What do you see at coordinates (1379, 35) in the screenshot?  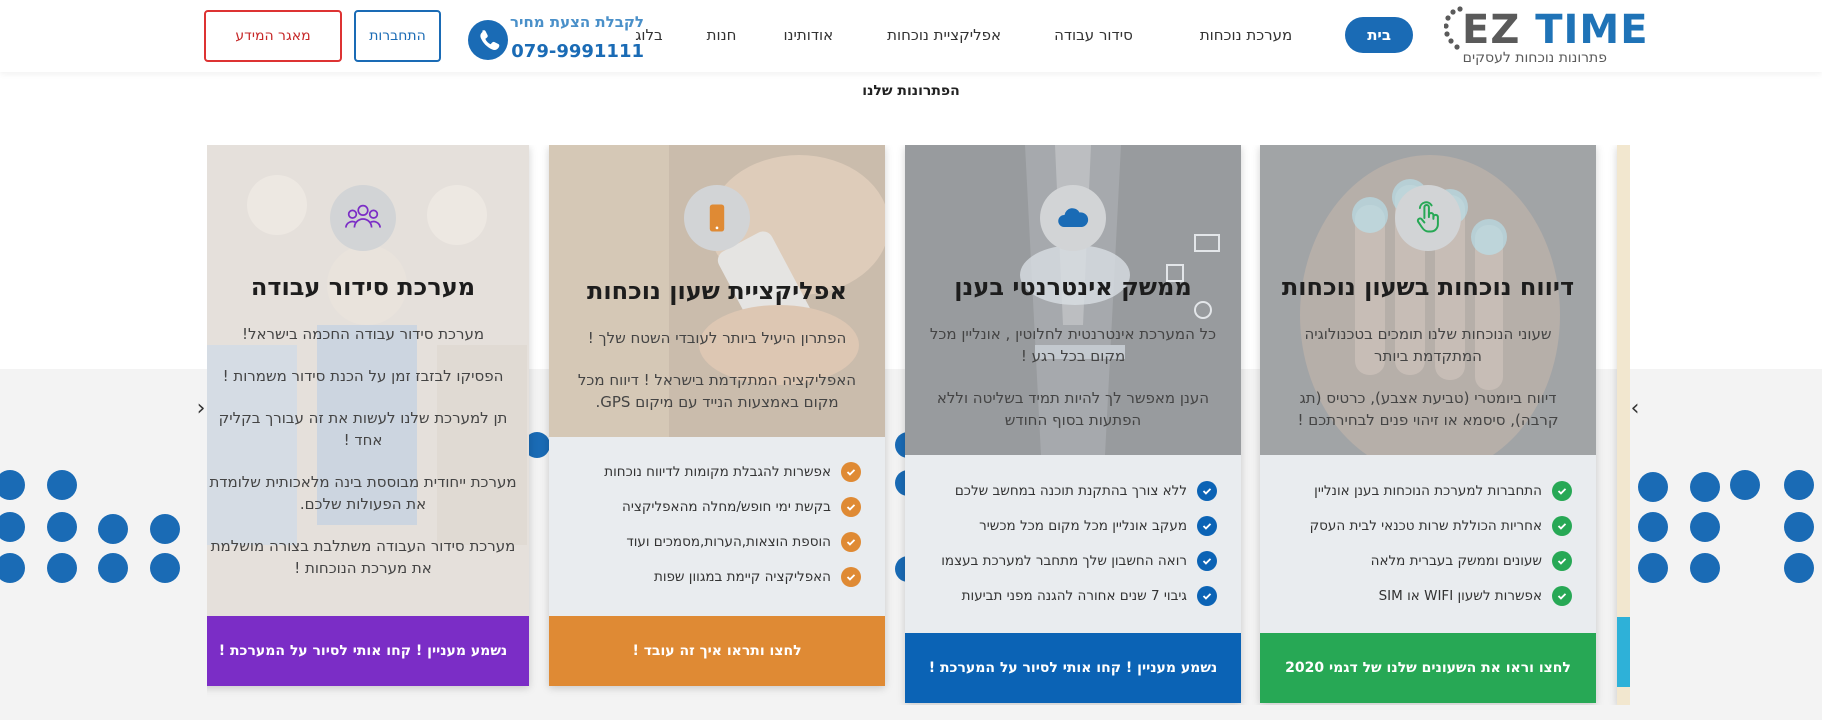 I see `nav-item-home: בית` at bounding box center [1379, 35].